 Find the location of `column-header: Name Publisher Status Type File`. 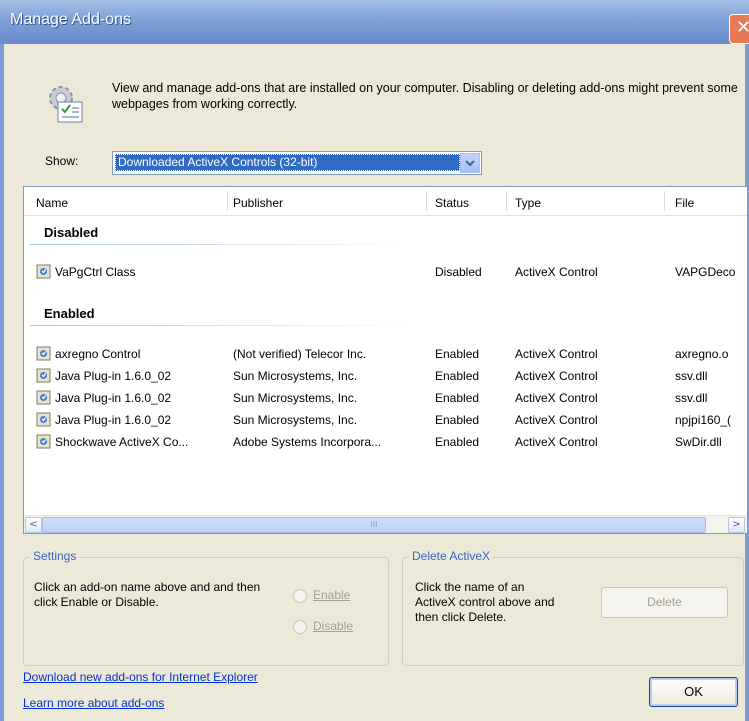

column-header: Name Publisher Status Type File is located at coordinates (385, 201).